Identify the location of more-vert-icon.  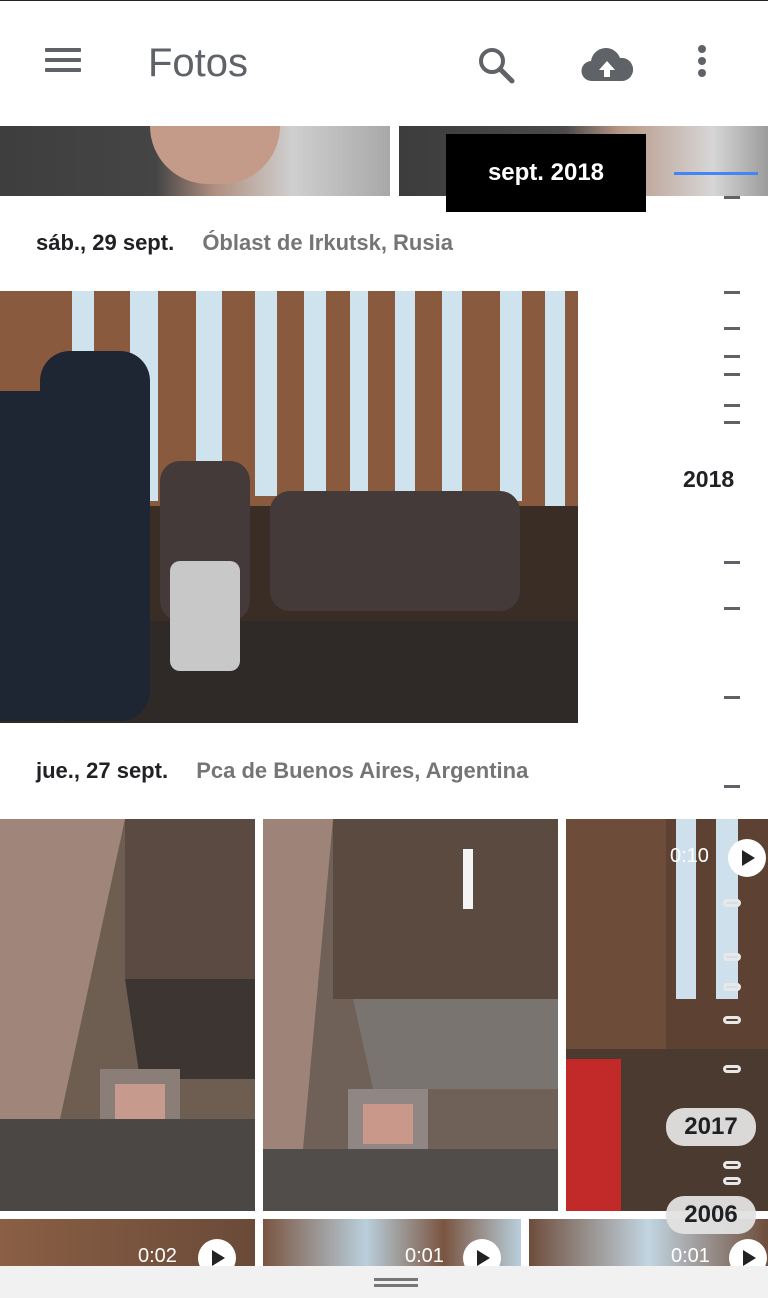
(702, 65).